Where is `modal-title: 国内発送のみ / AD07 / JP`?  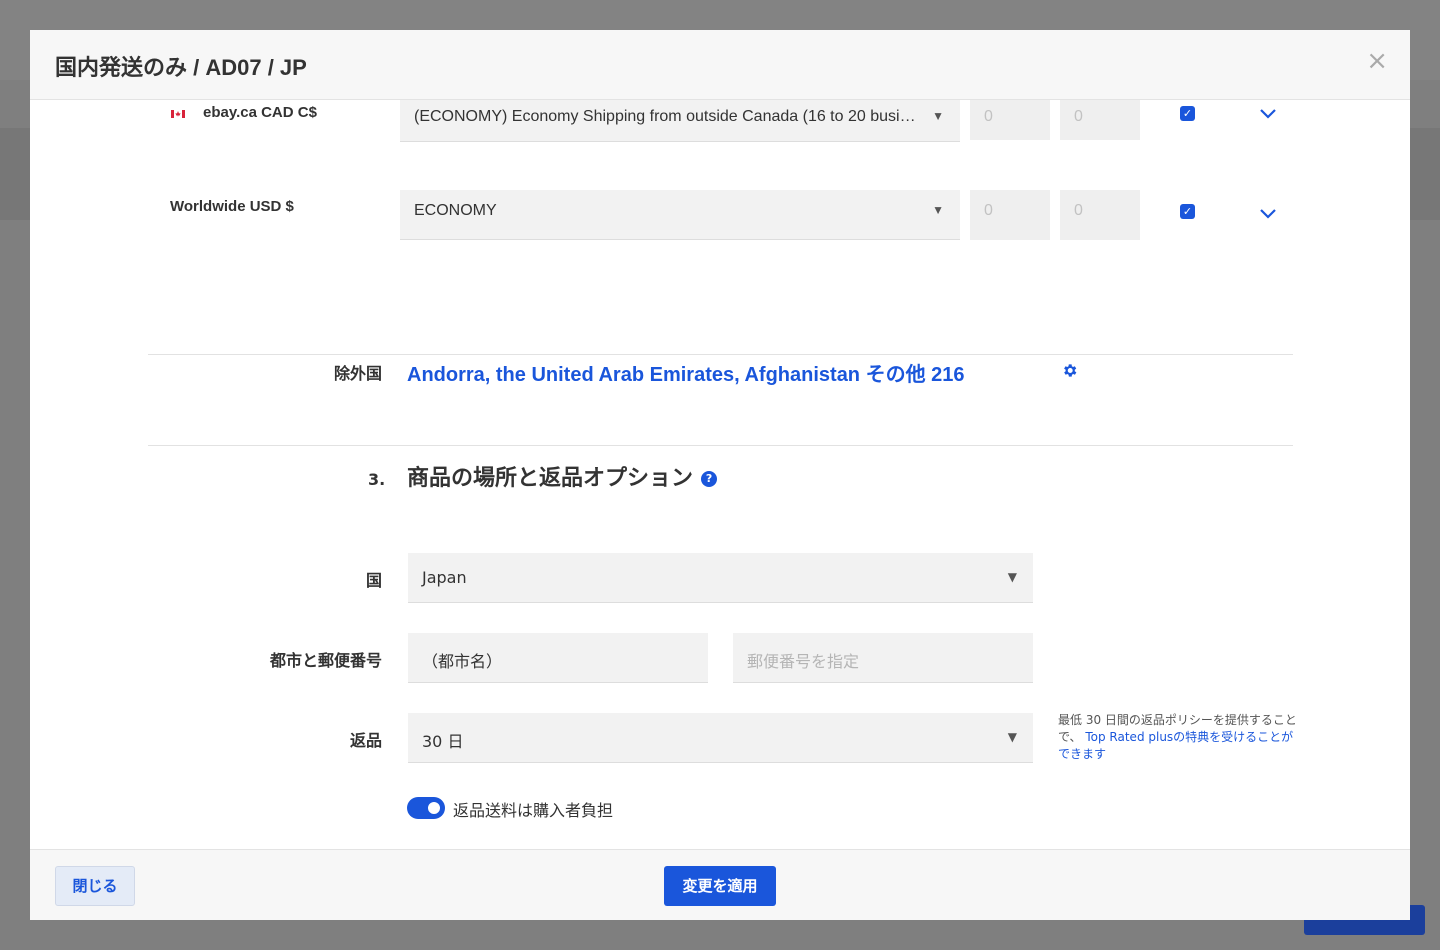 modal-title: 国内発送のみ / AD07 / JP is located at coordinates (181, 67).